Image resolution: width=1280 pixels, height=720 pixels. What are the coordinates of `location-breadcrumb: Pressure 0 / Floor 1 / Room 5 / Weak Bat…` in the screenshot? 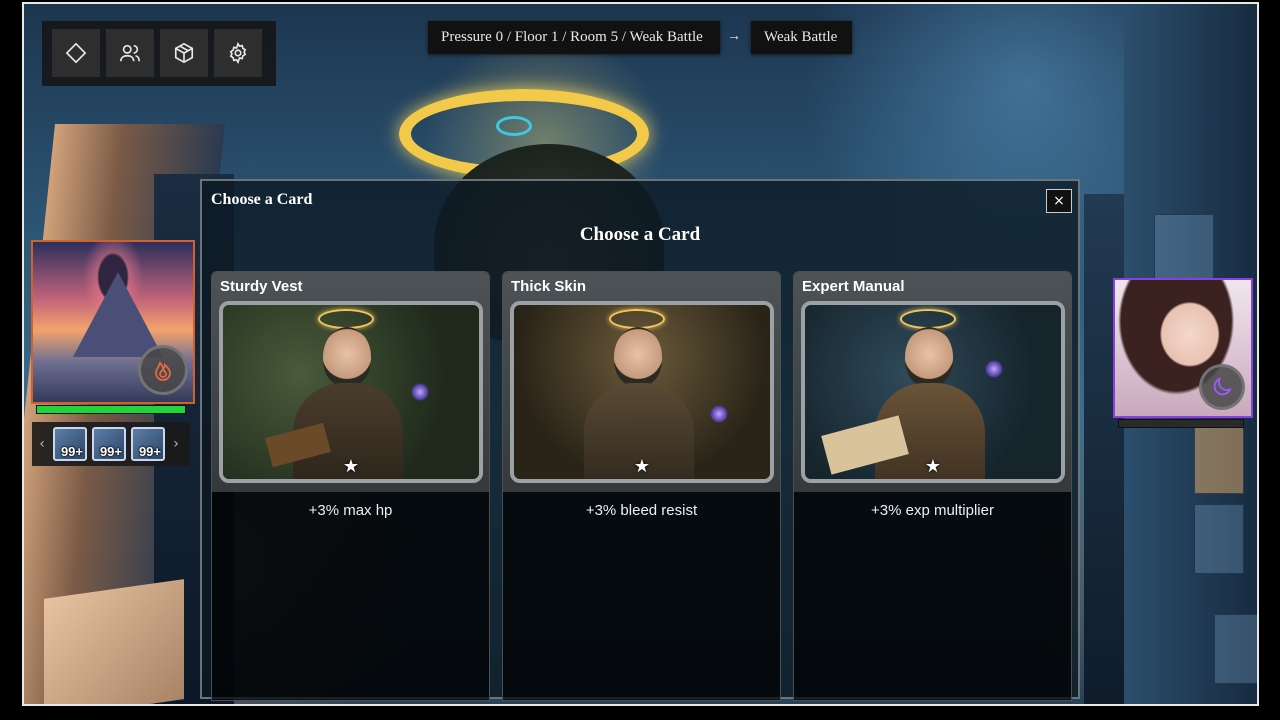 It's located at (574, 37).